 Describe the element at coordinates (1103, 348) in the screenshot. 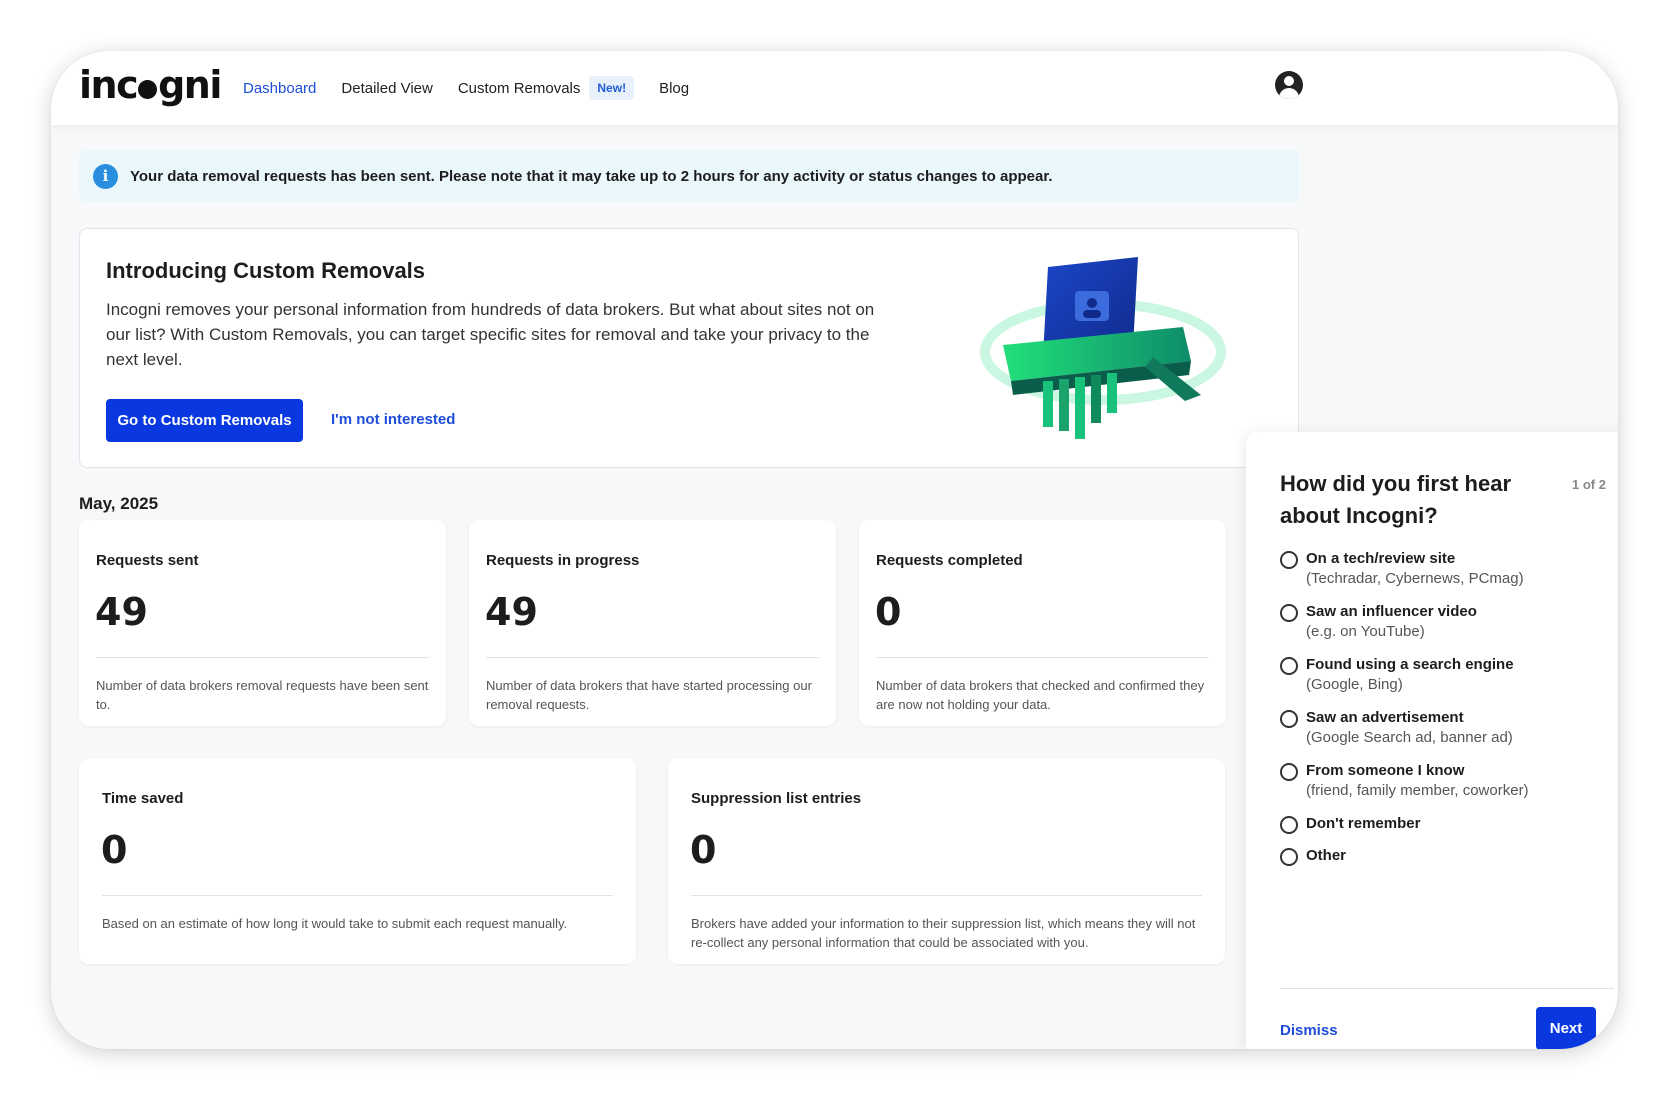

I see `shredder-illustration` at that location.